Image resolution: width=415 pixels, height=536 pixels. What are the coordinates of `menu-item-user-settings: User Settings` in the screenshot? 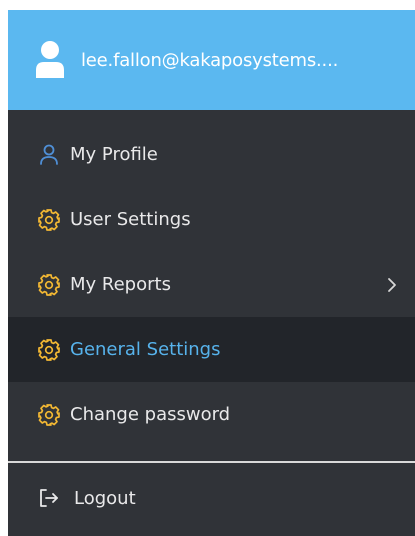 It's located at (211, 219).